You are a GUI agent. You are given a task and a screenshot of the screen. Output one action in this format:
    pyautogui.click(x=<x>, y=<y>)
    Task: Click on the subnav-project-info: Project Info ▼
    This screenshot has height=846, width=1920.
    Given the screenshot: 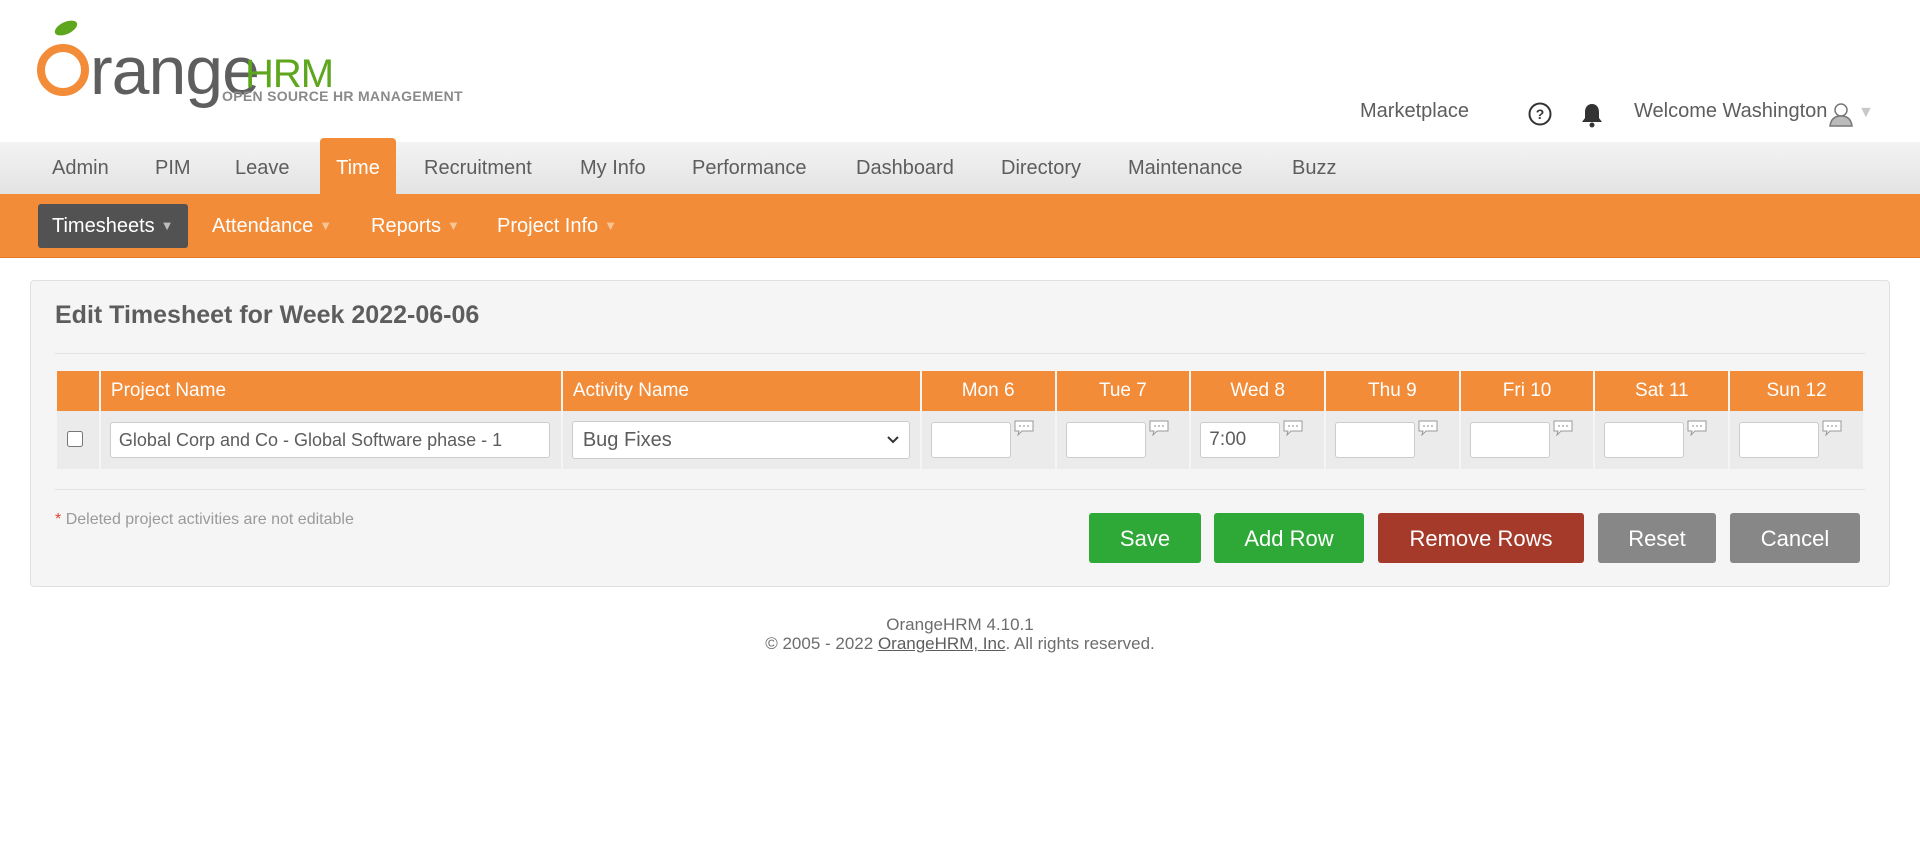 What is the action you would take?
    pyautogui.click(x=557, y=226)
    